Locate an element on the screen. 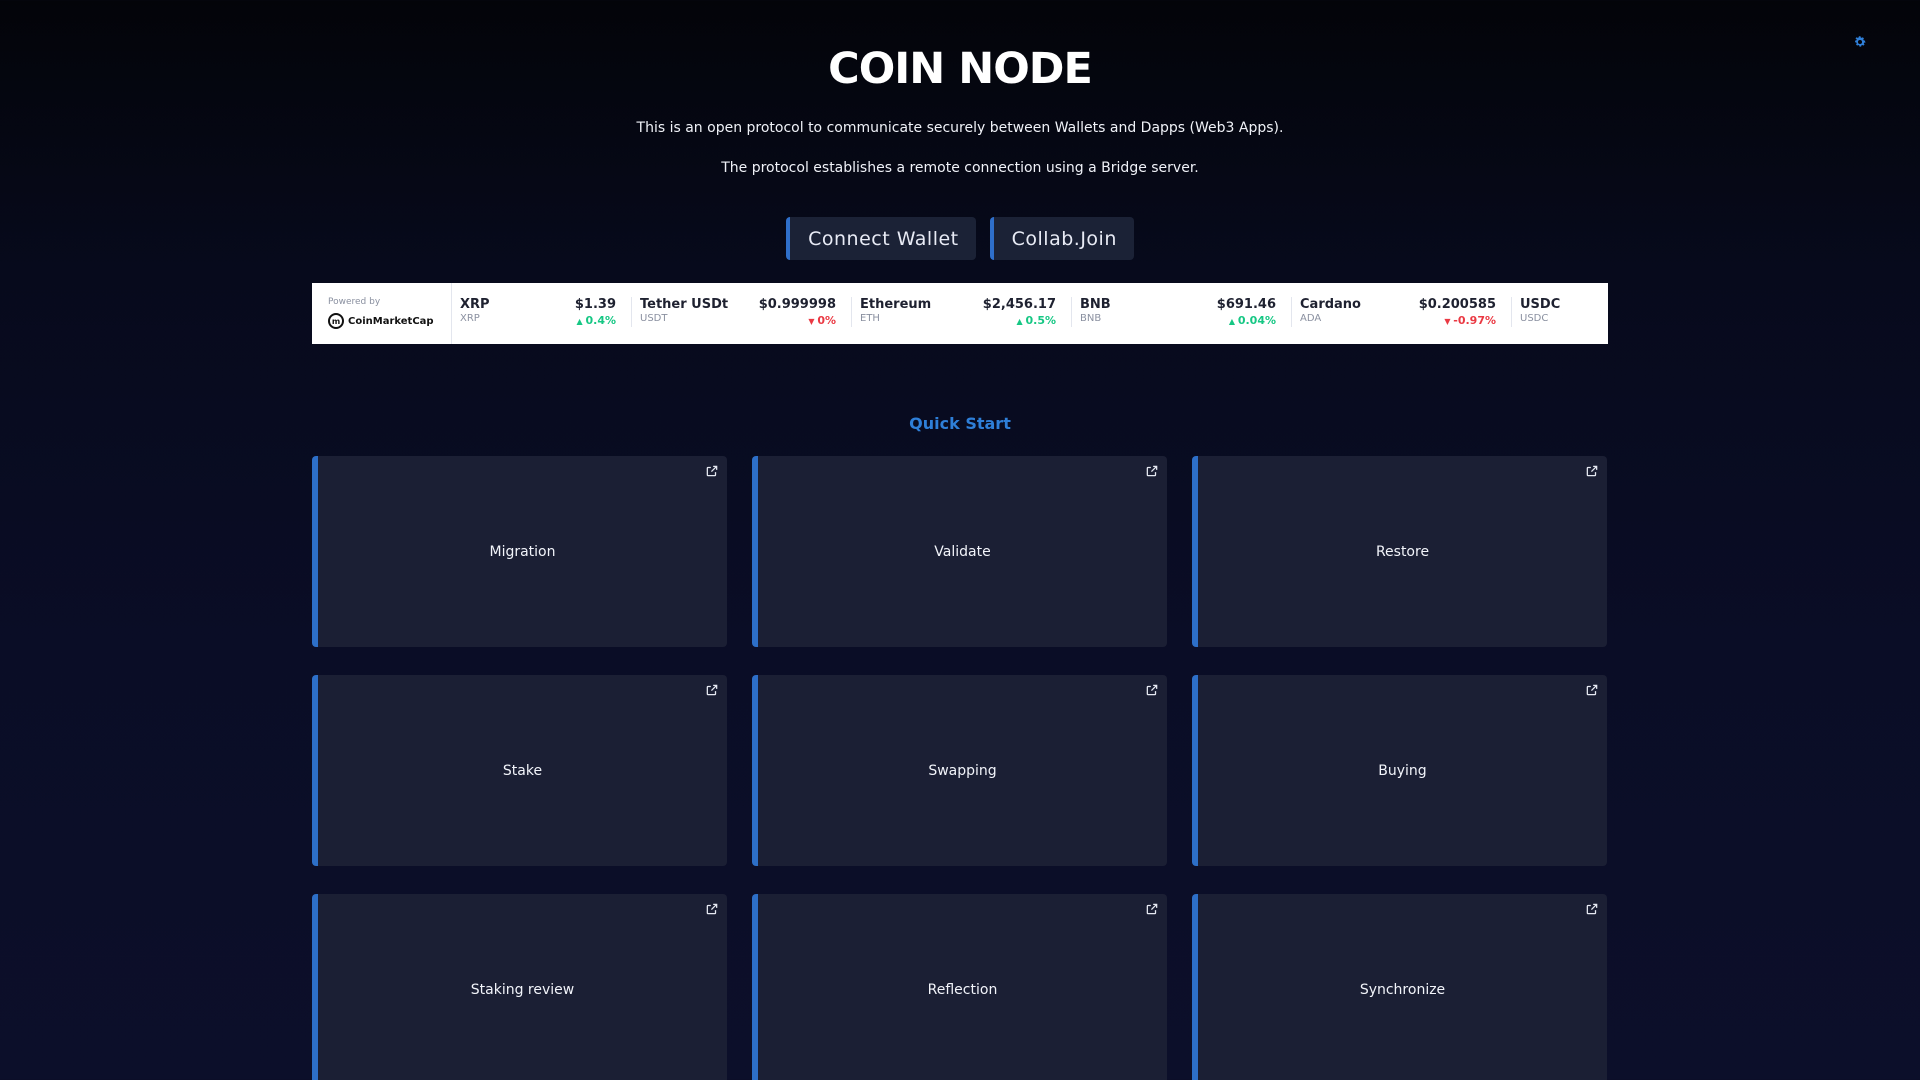  brand-name: CoinMarketCap is located at coordinates (391, 321).